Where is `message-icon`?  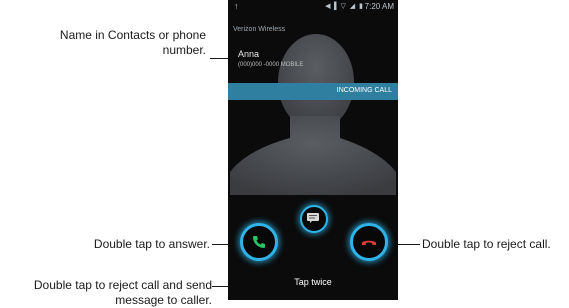 message-icon is located at coordinates (313, 218).